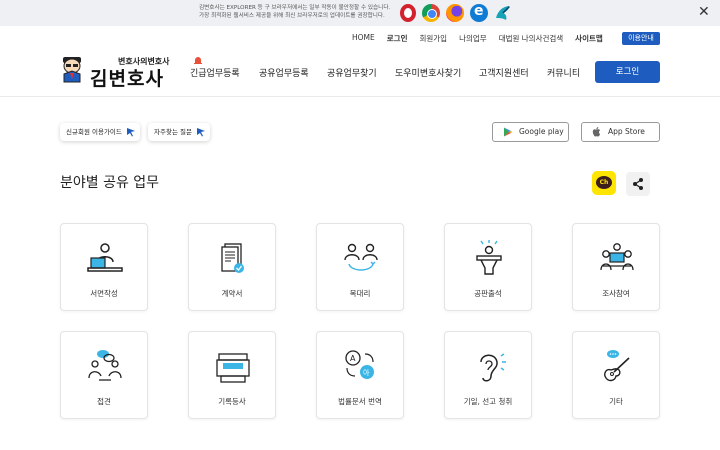  I want to click on category-label: 기록등사, so click(232, 401).